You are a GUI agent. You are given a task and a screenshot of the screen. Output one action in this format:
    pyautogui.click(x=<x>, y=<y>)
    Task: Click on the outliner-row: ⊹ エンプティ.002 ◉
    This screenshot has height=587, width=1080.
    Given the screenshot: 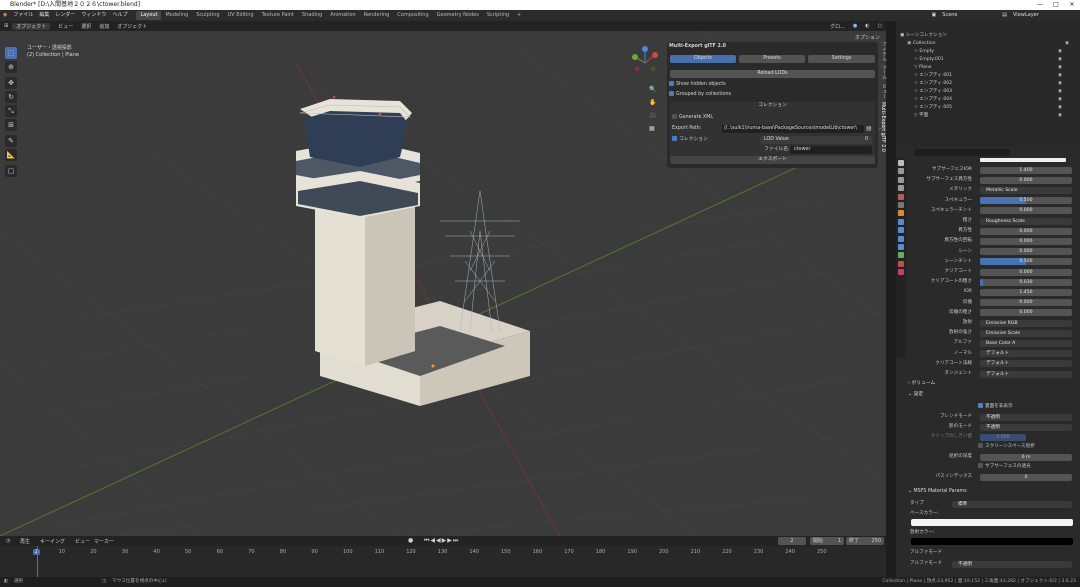 What is the action you would take?
    pyautogui.click(x=997, y=84)
    